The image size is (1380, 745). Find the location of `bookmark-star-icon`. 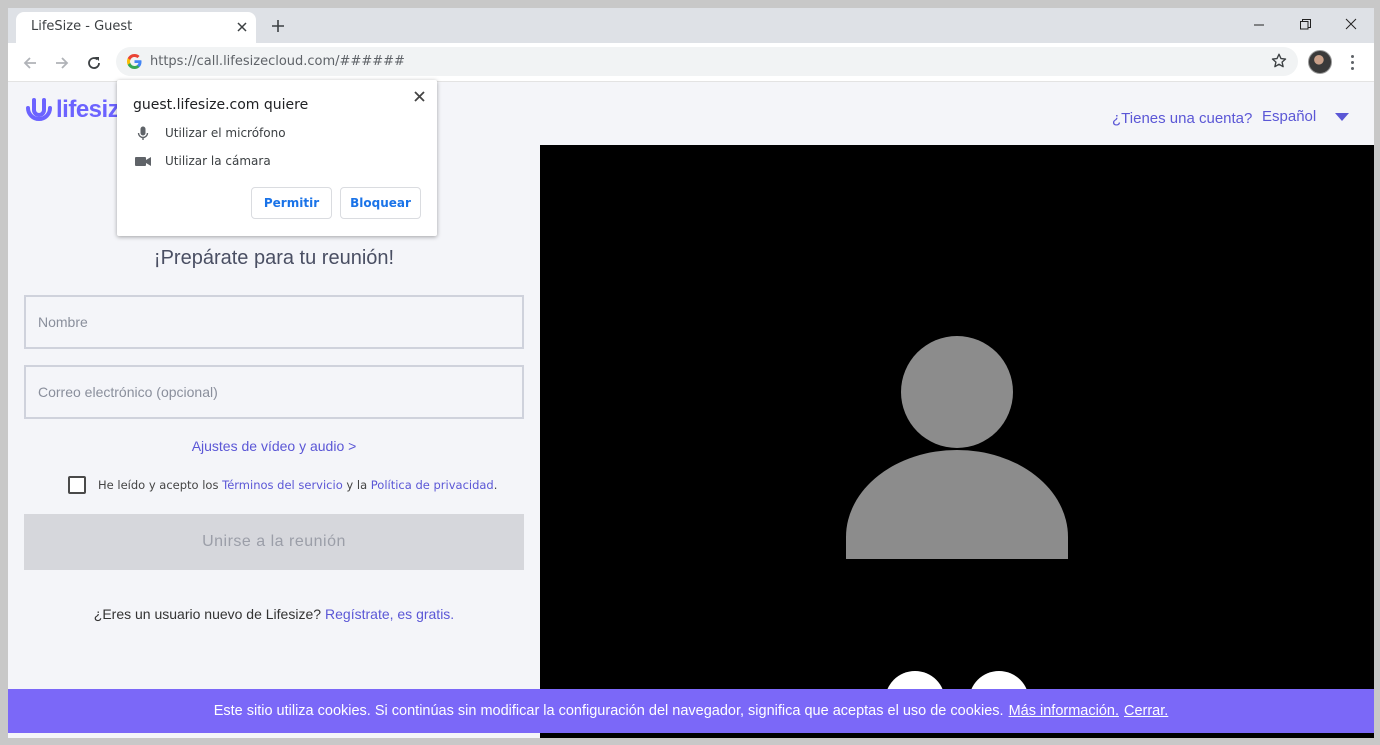

bookmark-star-icon is located at coordinates (1280, 62).